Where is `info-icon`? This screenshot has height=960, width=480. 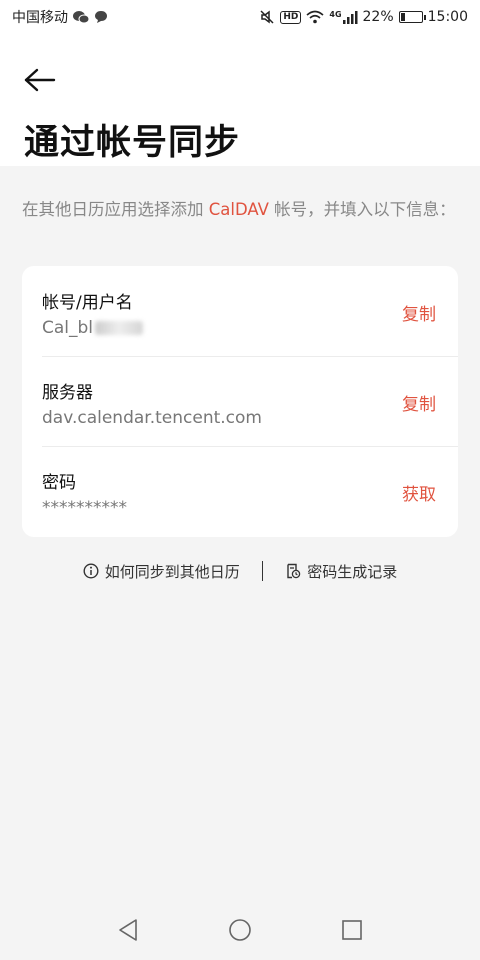 info-icon is located at coordinates (91, 571).